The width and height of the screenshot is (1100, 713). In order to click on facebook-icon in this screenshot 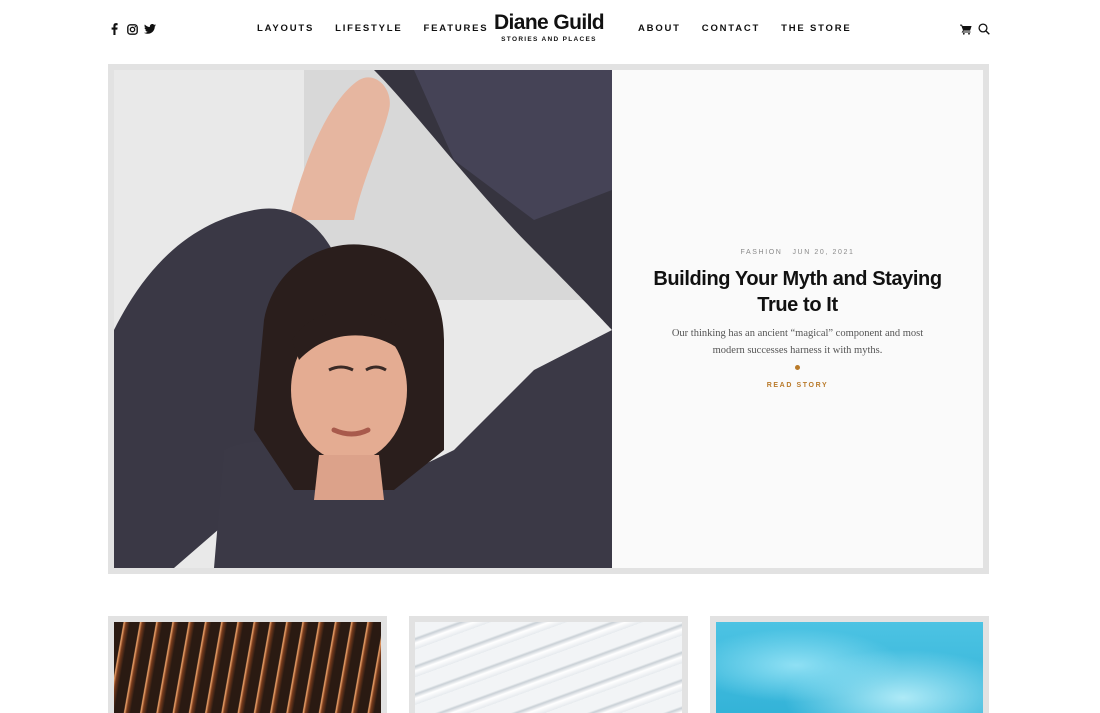, I will do `click(114, 29)`.